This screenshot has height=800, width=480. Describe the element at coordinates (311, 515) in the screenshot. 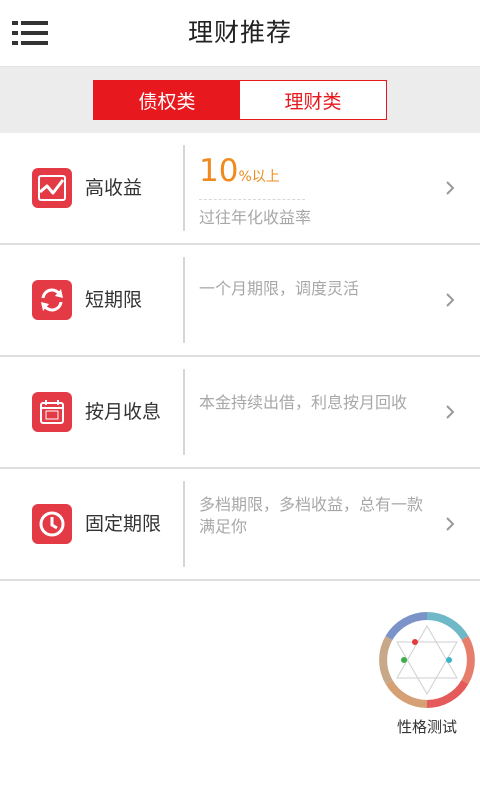

I see `row-description: 多档期限，多档收益，总有一款满足你` at that location.